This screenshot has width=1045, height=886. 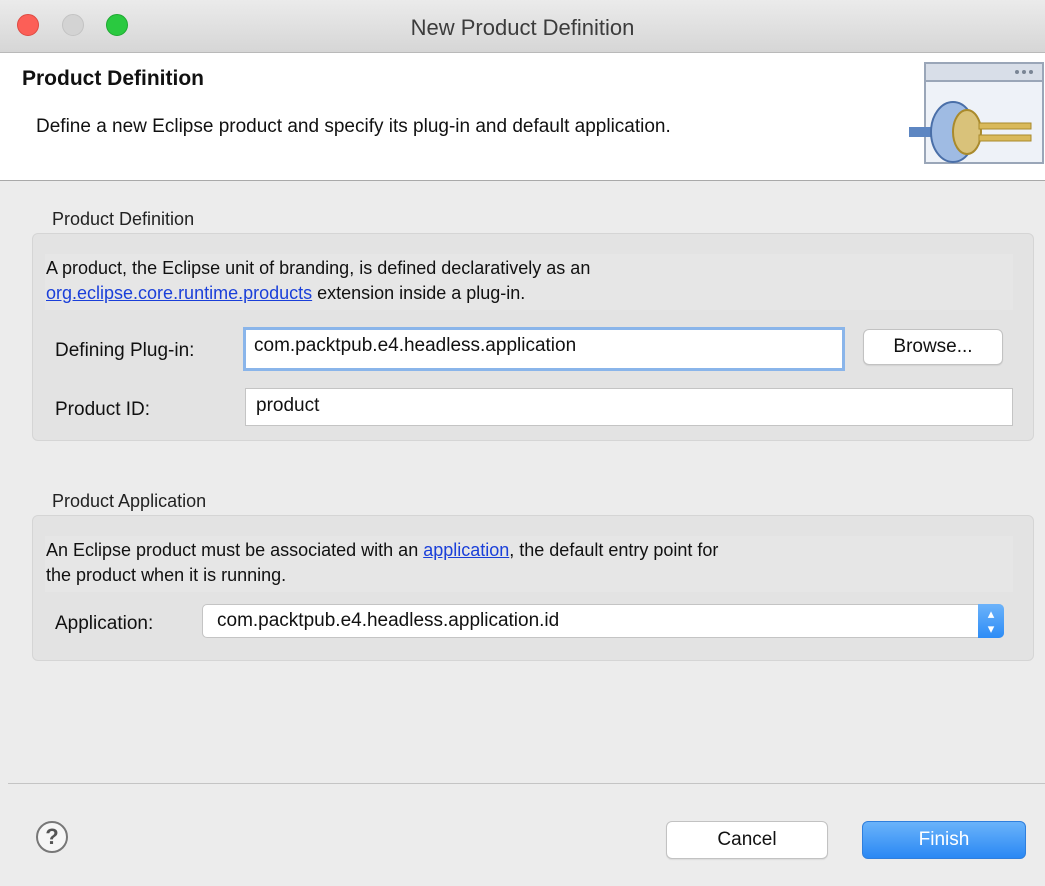 I want to click on product-id-label: Product ID:, so click(x=103, y=409).